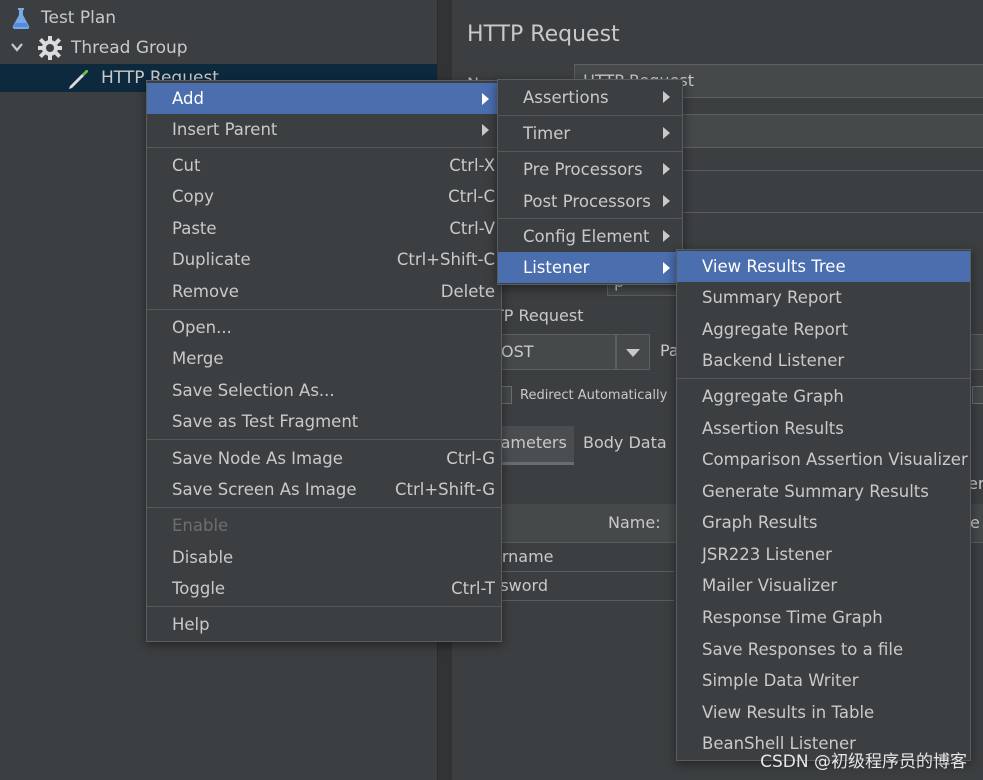 The image size is (983, 780). What do you see at coordinates (324, 588) in the screenshot?
I see `menu-item-toggle: Toggle Ctrl-T` at bounding box center [324, 588].